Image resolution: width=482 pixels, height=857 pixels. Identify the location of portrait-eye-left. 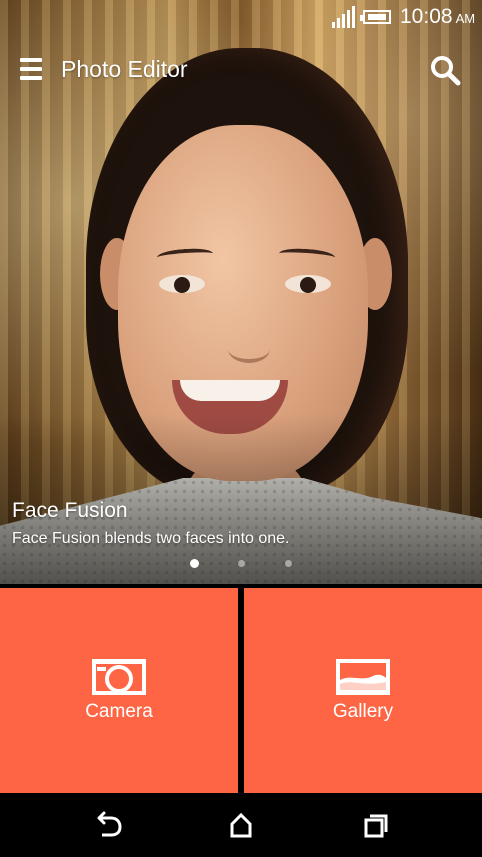
(182, 284).